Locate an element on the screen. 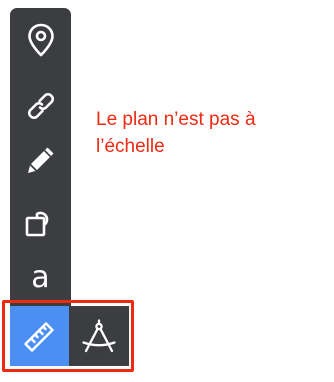 This screenshot has height=382, width=334. tool-palette: a is located at coordinates (40, 157).